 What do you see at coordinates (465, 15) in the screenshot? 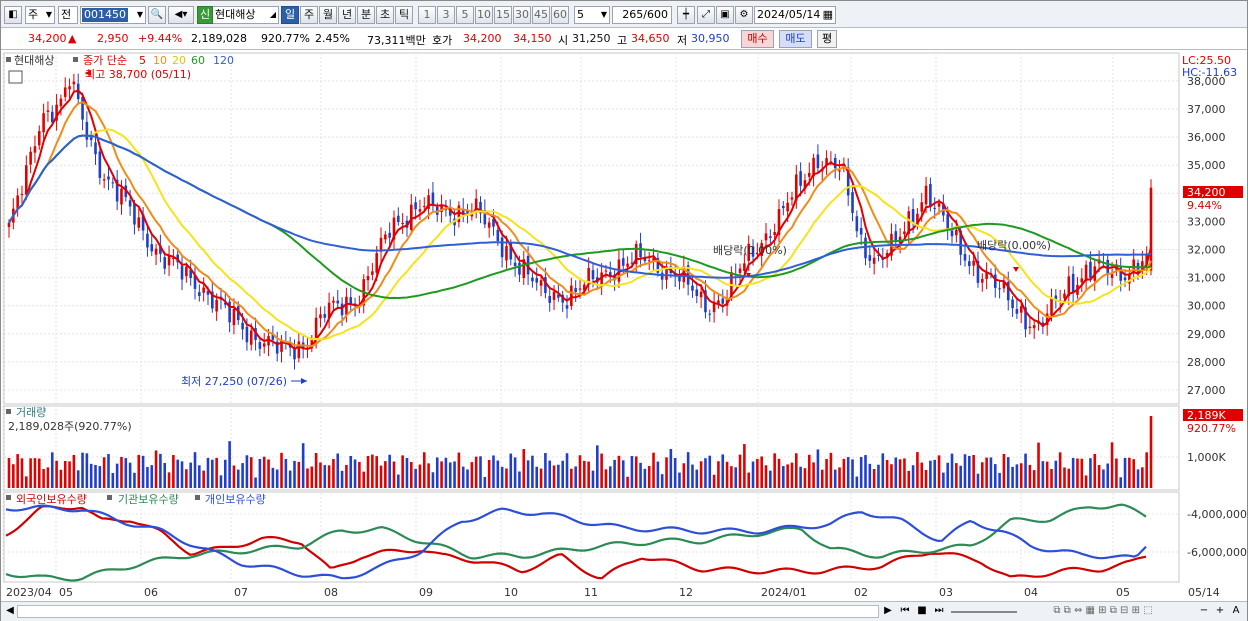
I see `step-button-5: 5` at bounding box center [465, 15].